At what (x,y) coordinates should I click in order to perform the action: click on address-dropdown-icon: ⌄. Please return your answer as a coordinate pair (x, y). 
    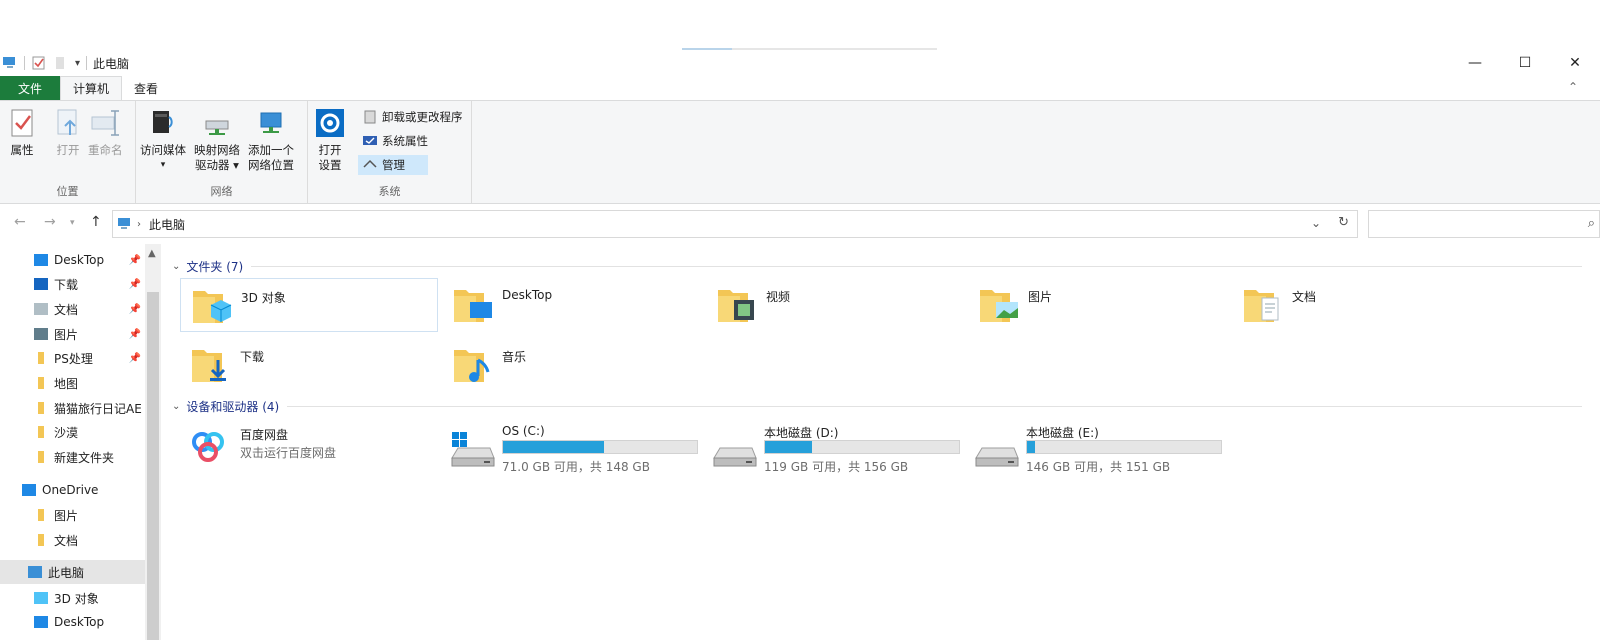
    Looking at the image, I should click on (1316, 223).